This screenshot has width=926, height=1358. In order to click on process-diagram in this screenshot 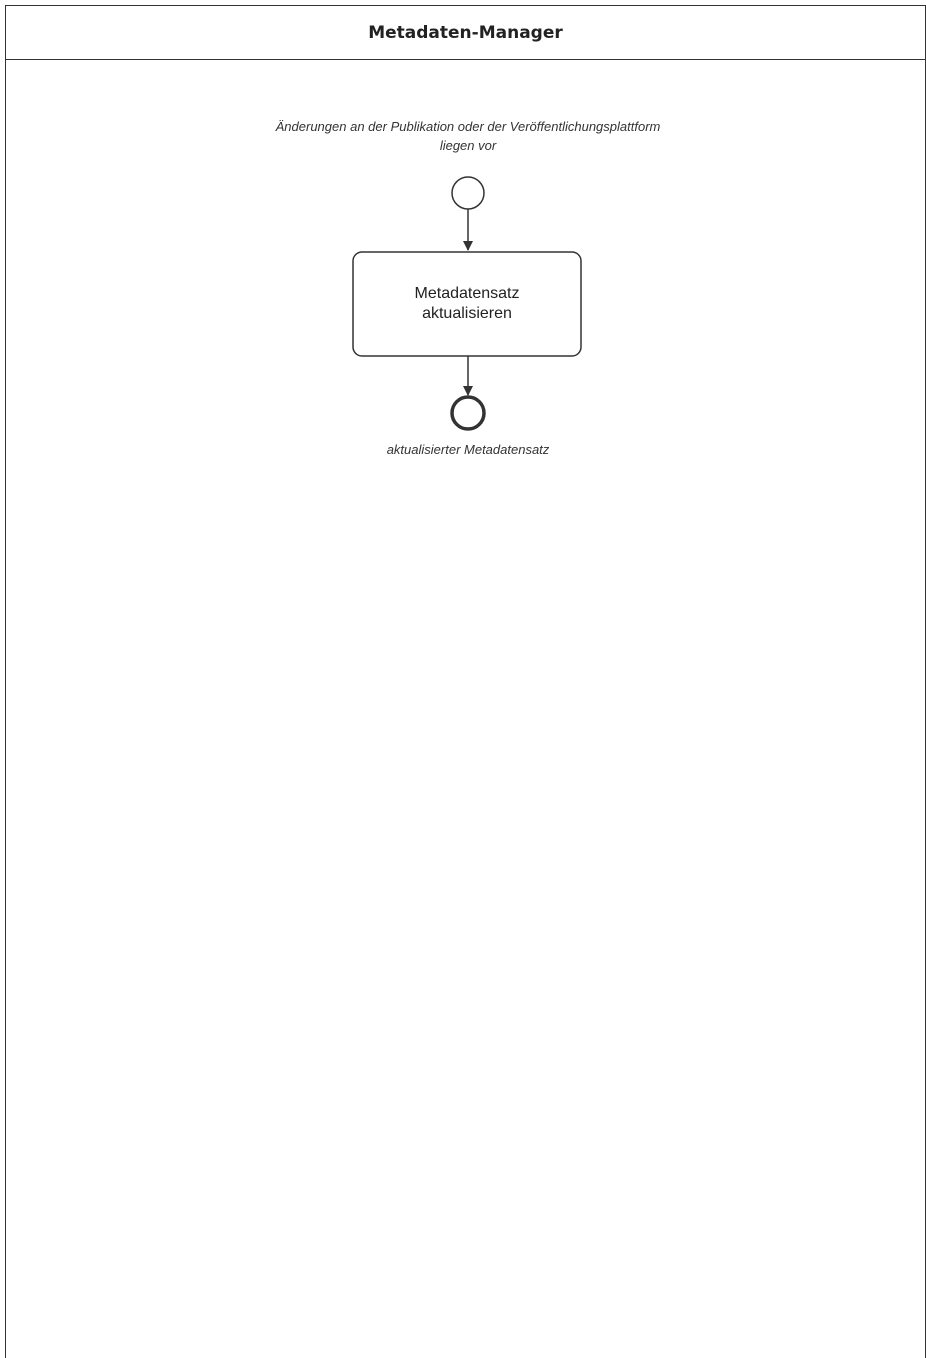, I will do `click(467, 303)`.